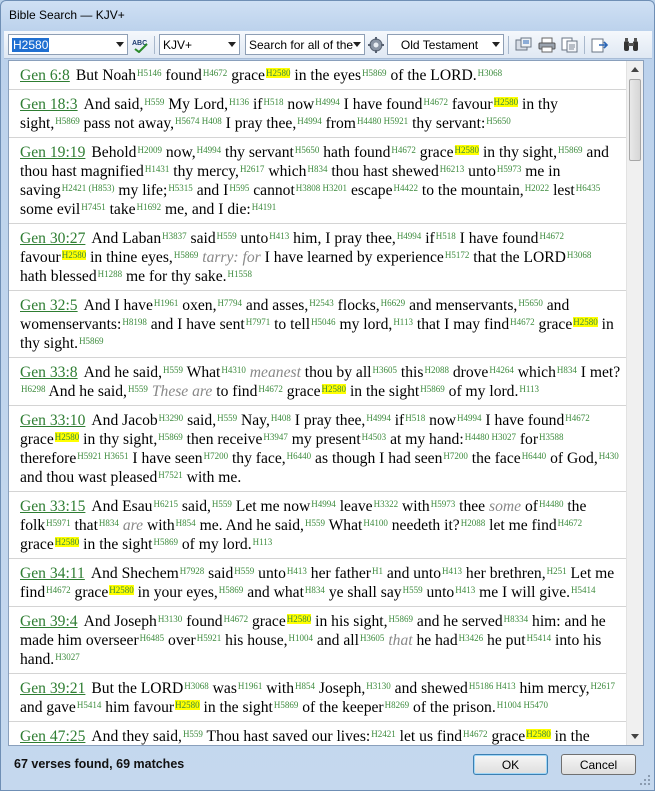 The height and width of the screenshot is (791, 655). What do you see at coordinates (598, 764) in the screenshot?
I see `cancel-button: Cancel` at bounding box center [598, 764].